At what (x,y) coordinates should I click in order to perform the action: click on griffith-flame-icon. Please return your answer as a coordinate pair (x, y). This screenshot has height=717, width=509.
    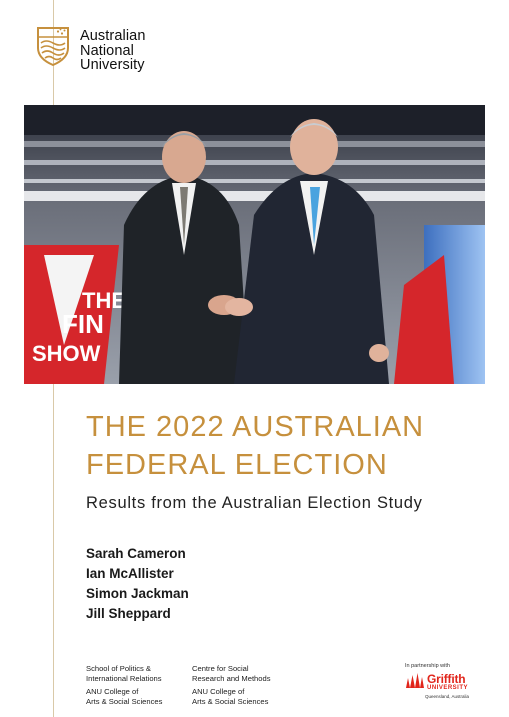
    Looking at the image, I should click on (415, 682).